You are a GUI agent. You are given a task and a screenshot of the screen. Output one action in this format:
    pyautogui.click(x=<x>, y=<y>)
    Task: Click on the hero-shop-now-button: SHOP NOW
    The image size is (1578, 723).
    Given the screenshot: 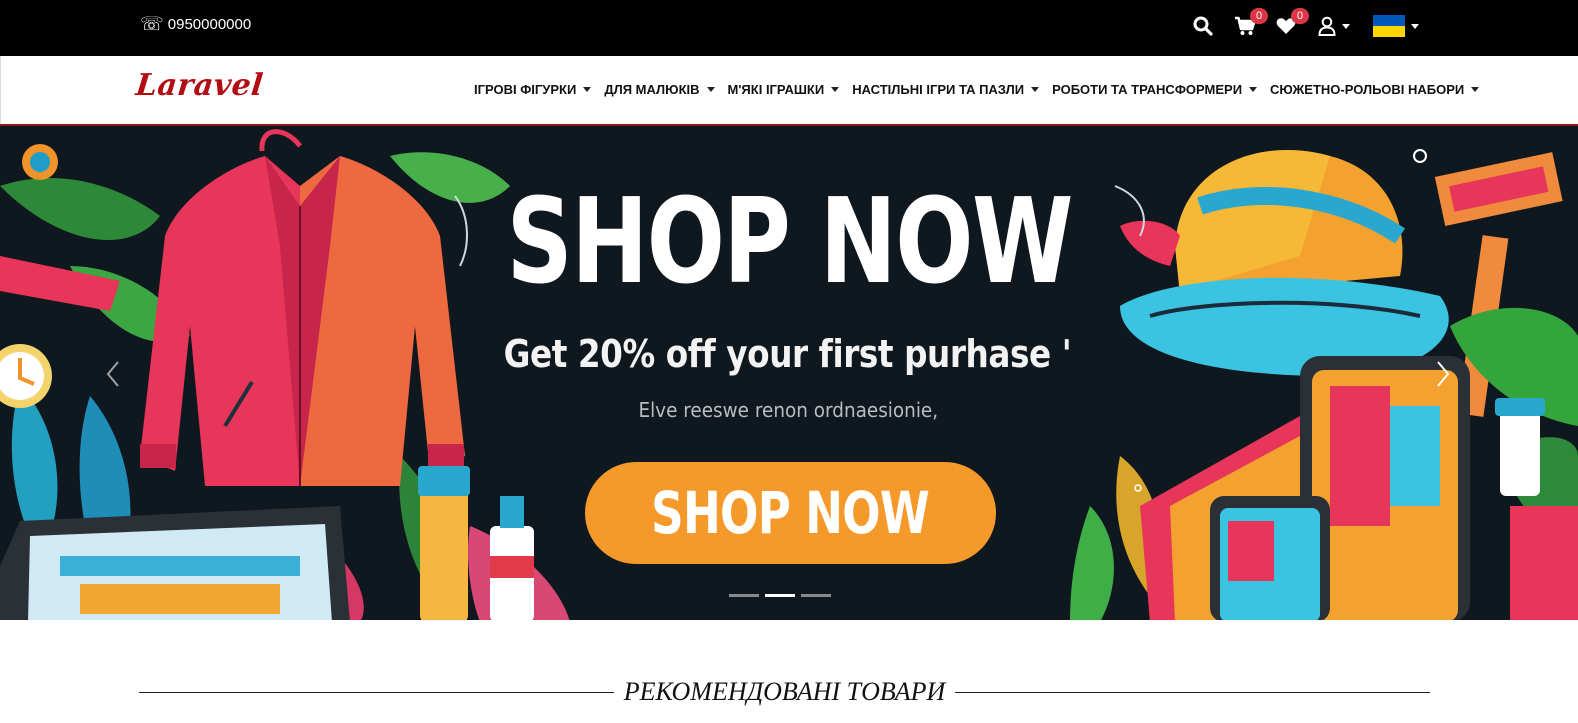 What is the action you would take?
    pyautogui.click(x=790, y=513)
    